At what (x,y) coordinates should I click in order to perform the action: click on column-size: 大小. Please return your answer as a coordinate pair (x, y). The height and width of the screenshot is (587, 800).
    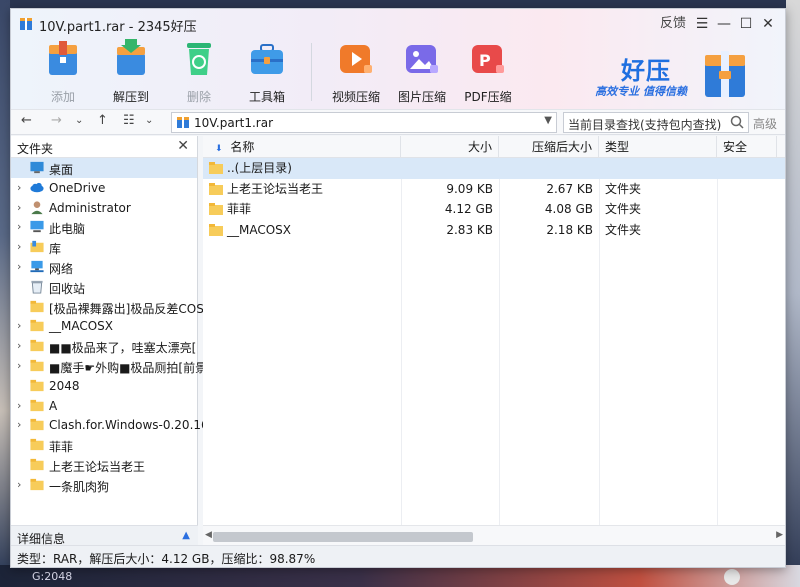
    Looking at the image, I should click on (450, 147).